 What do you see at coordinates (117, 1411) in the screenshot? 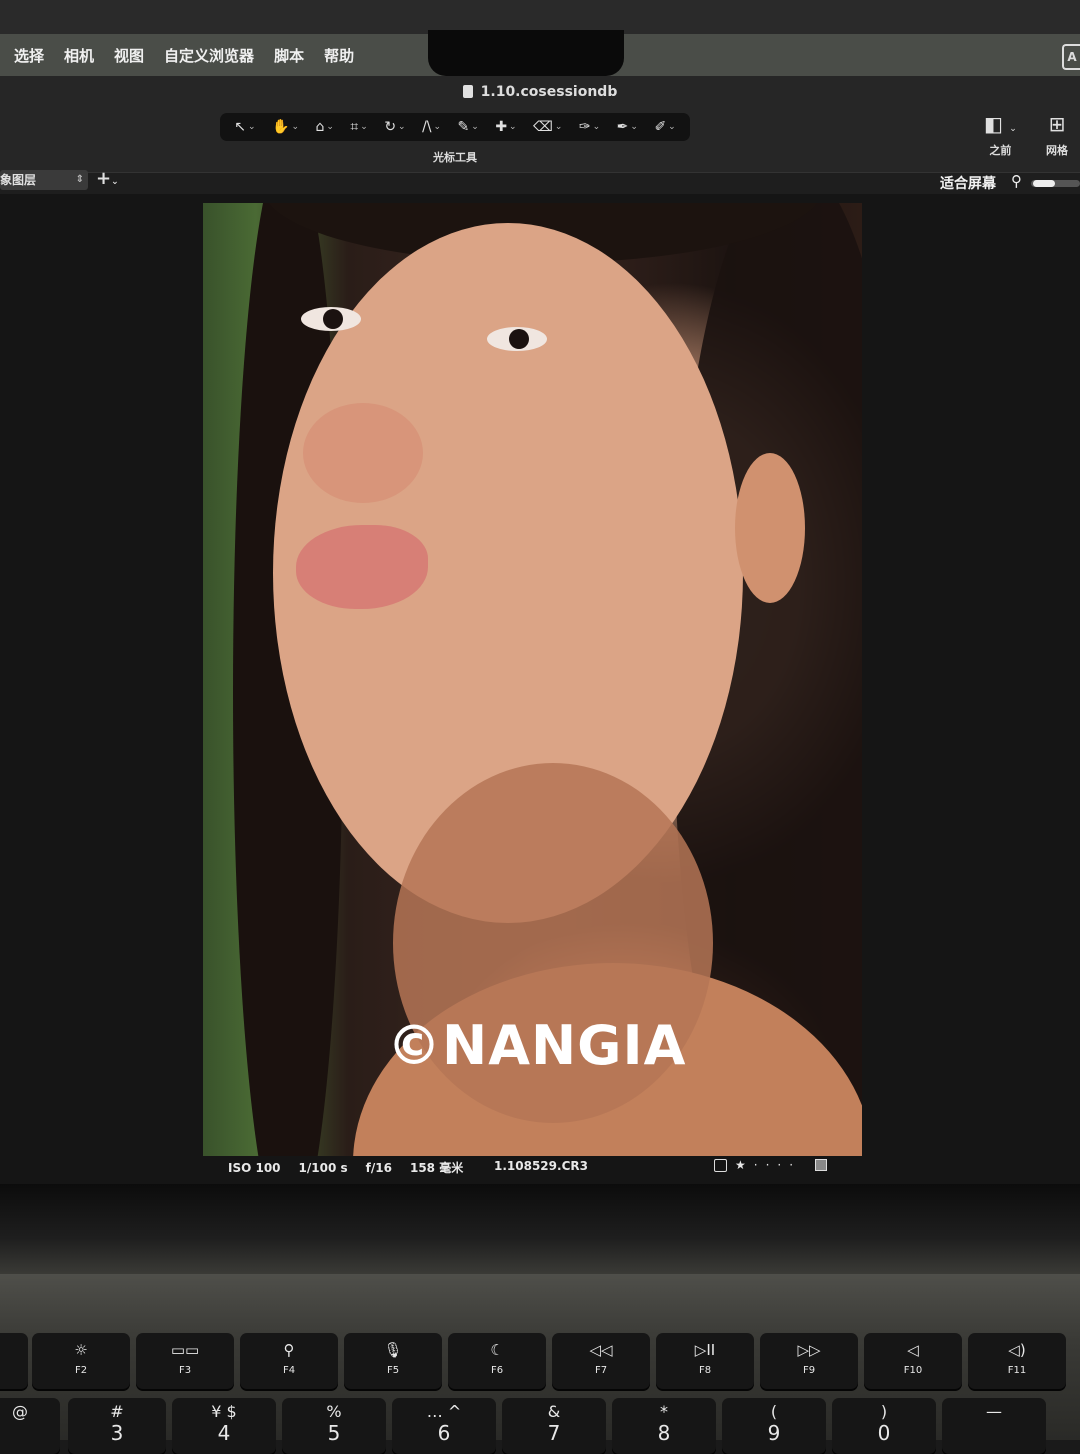
I see `key-symbol: #` at bounding box center [117, 1411].